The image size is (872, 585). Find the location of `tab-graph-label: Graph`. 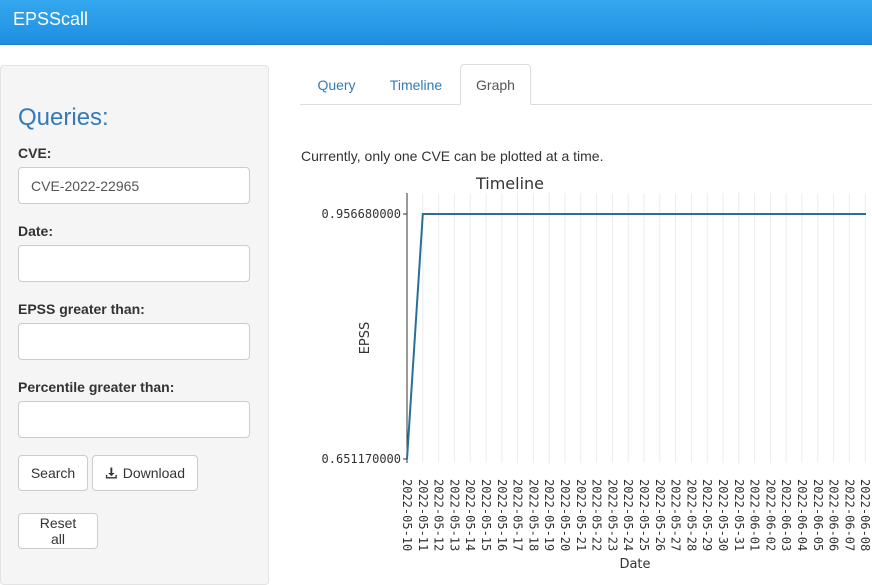

tab-graph-label: Graph is located at coordinates (495, 84).